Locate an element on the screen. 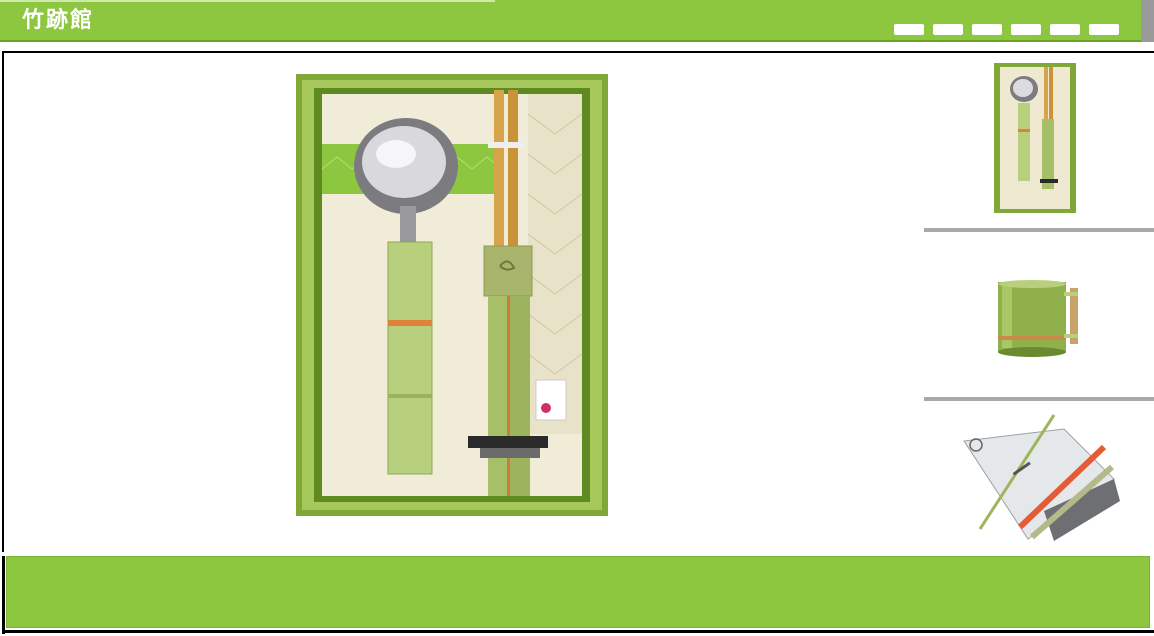 This screenshot has width=1154, height=636. thumbnail-bamboo-mug is located at coordinates (1039, 314).